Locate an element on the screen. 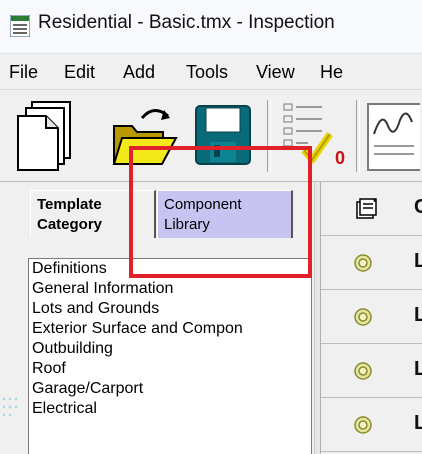 The height and width of the screenshot is (454, 422). menu-file: File is located at coordinates (23, 72).